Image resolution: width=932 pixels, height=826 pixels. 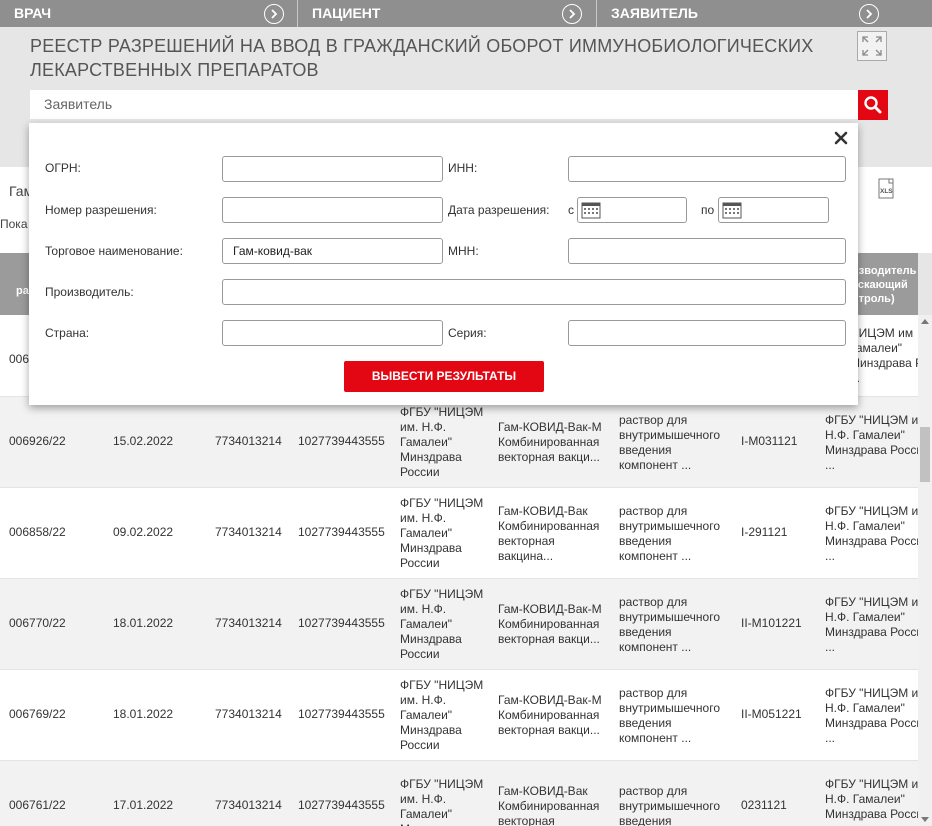 What do you see at coordinates (67, 333) in the screenshot?
I see `country-label: Страна:` at bounding box center [67, 333].